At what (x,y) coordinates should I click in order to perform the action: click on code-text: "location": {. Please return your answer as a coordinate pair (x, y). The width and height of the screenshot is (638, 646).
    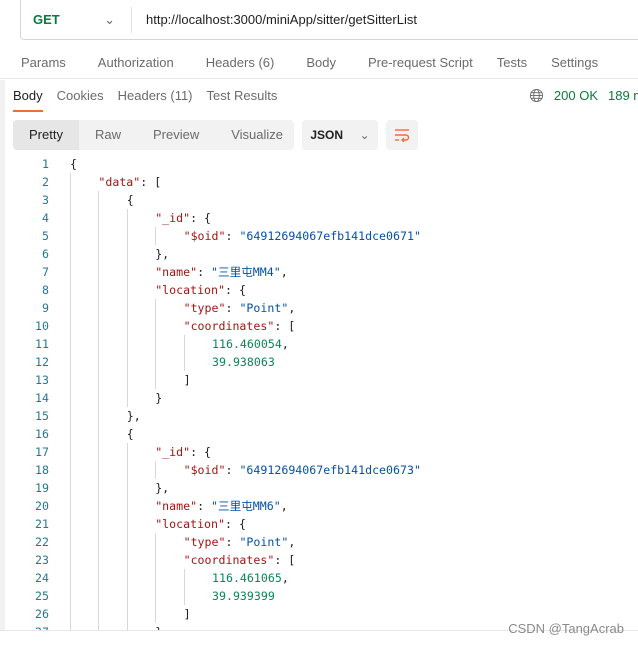
    Looking at the image, I should click on (200, 290).